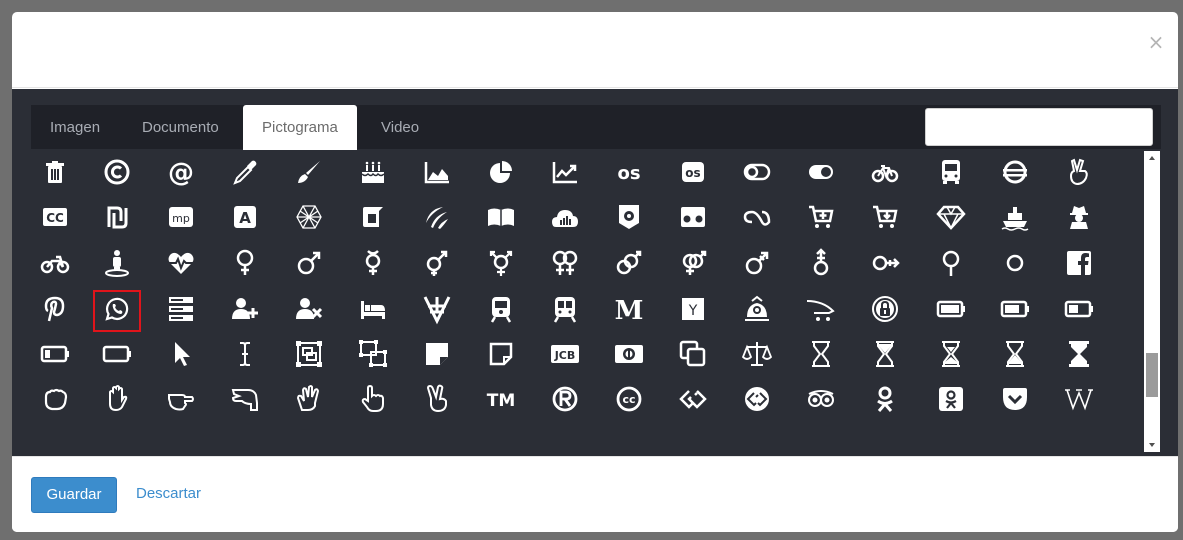 This screenshot has width=1183, height=540. Describe the element at coordinates (885, 311) in the screenshot. I see `icon-option-expeditedssl` at that location.